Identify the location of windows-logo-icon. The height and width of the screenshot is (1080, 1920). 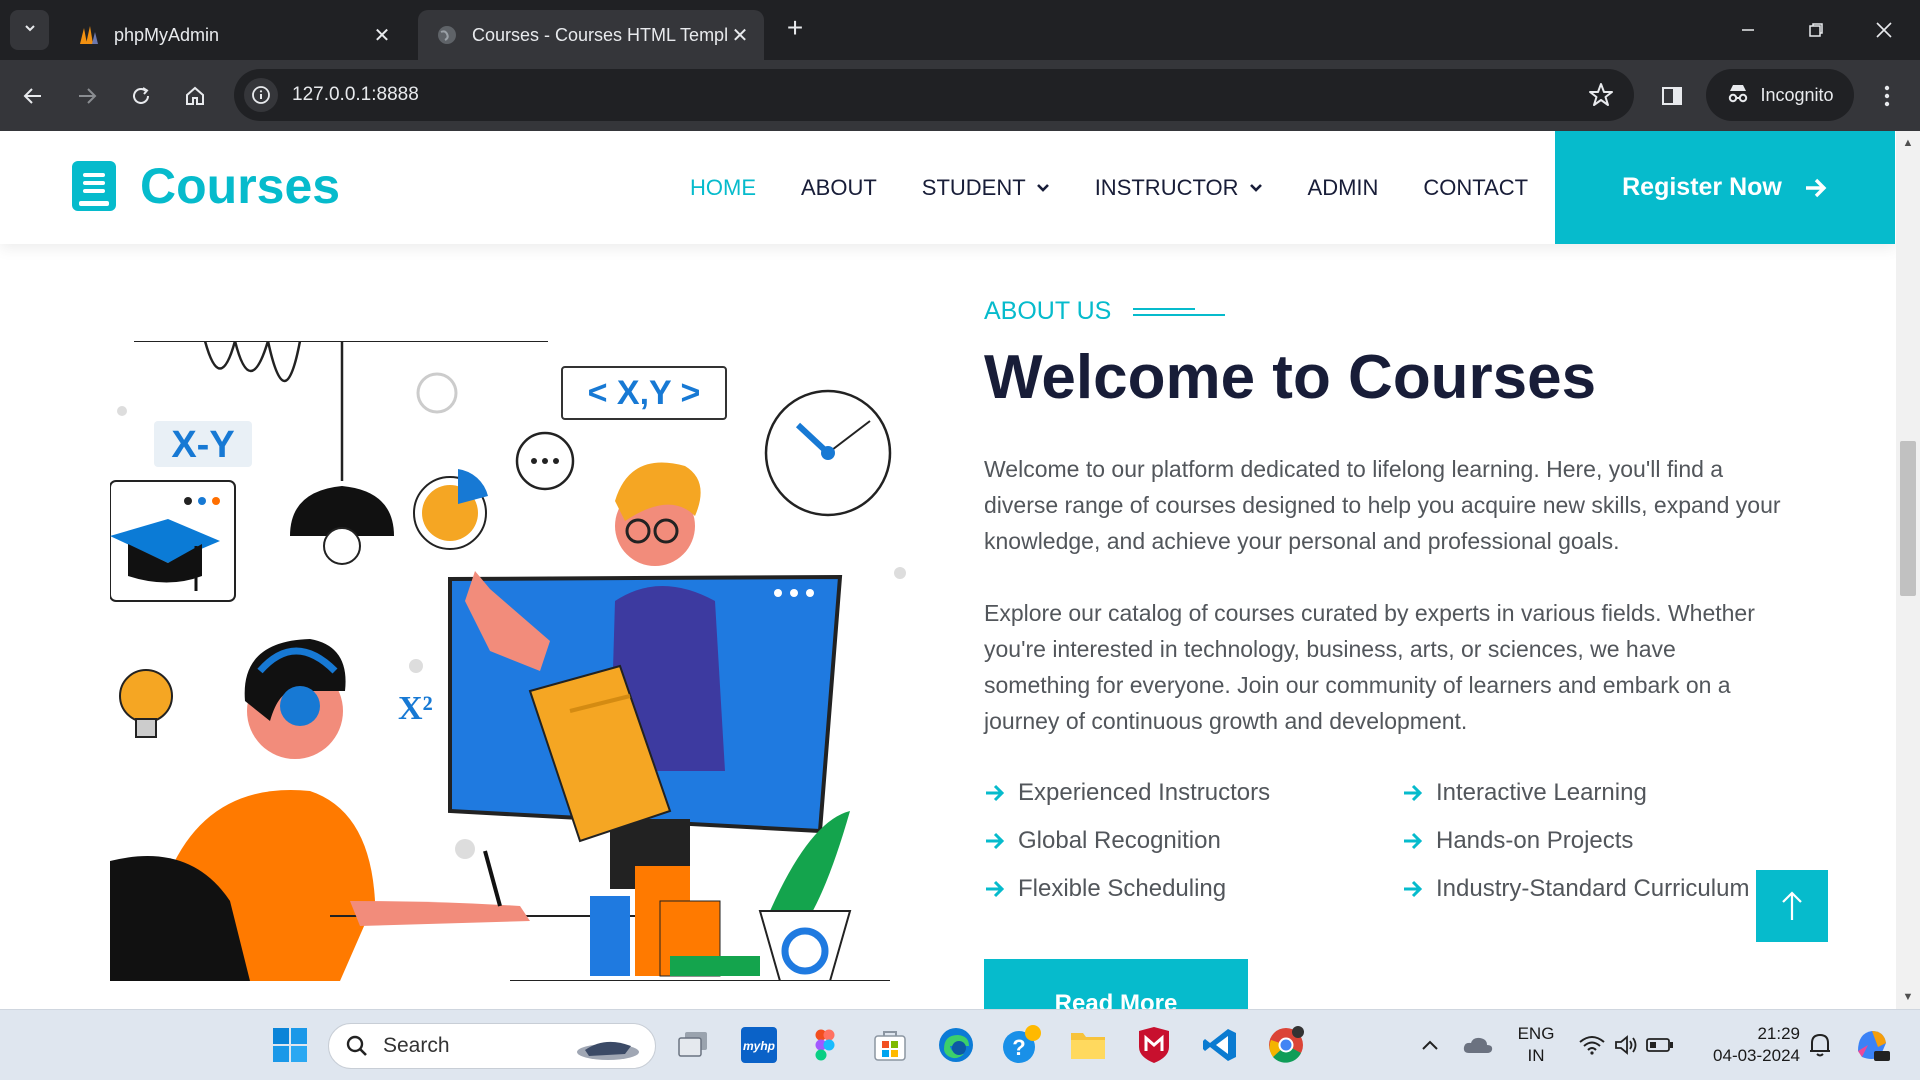
(290, 1045).